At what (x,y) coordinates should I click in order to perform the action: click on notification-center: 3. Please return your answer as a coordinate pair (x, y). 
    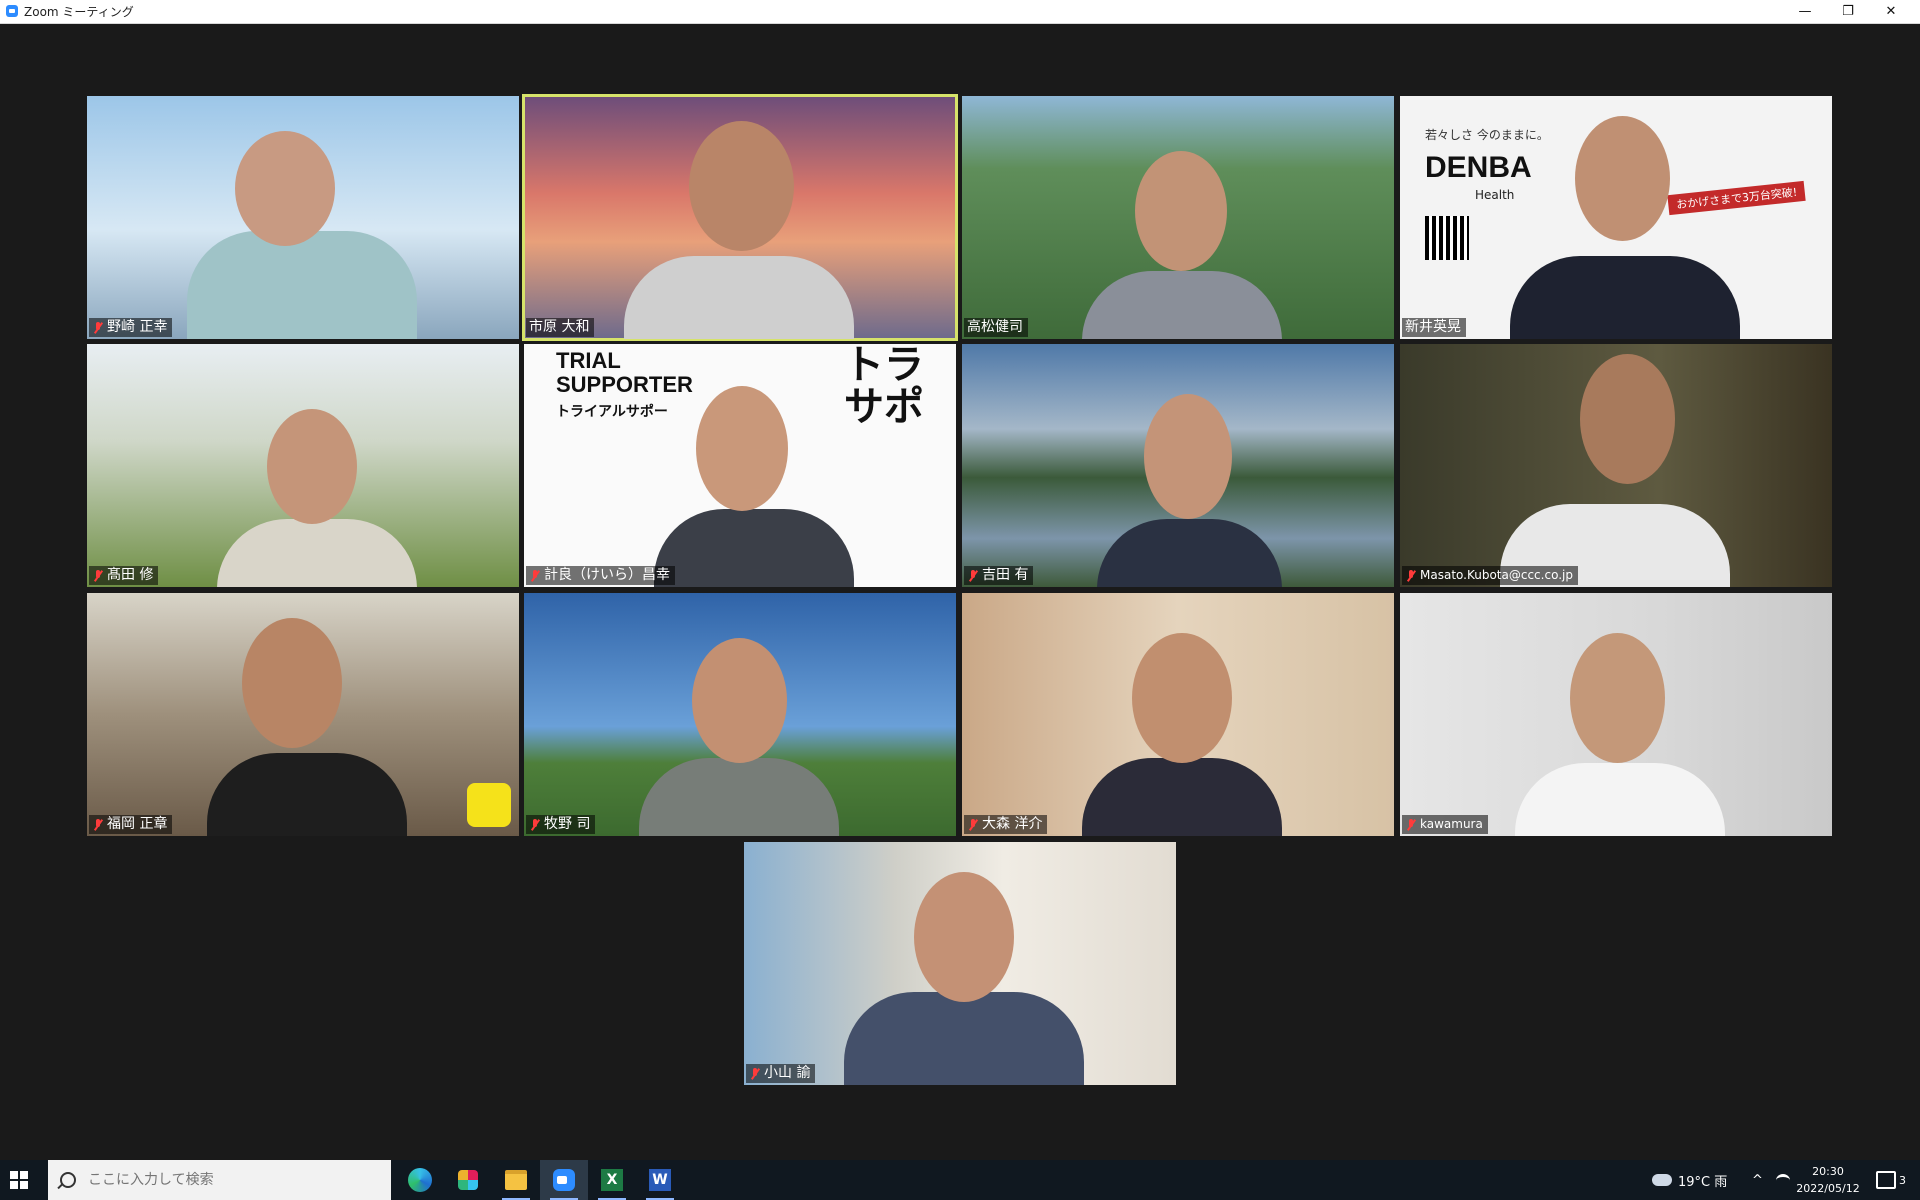
    Looking at the image, I should click on (1891, 1180).